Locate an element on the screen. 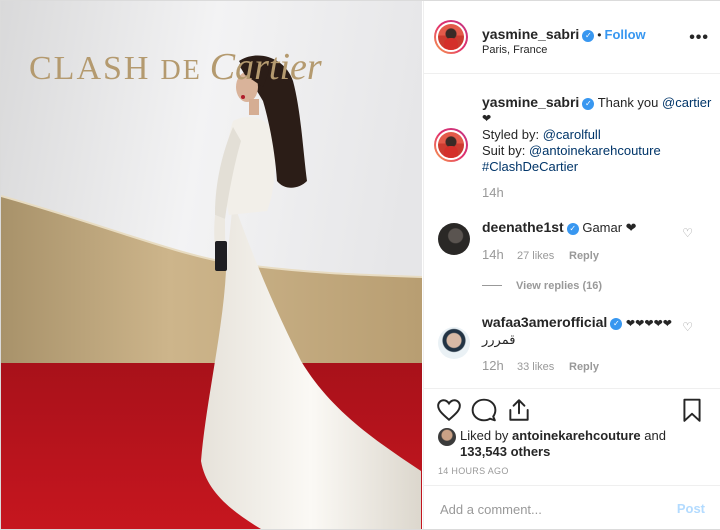  author-avatar is located at coordinates (451, 37).